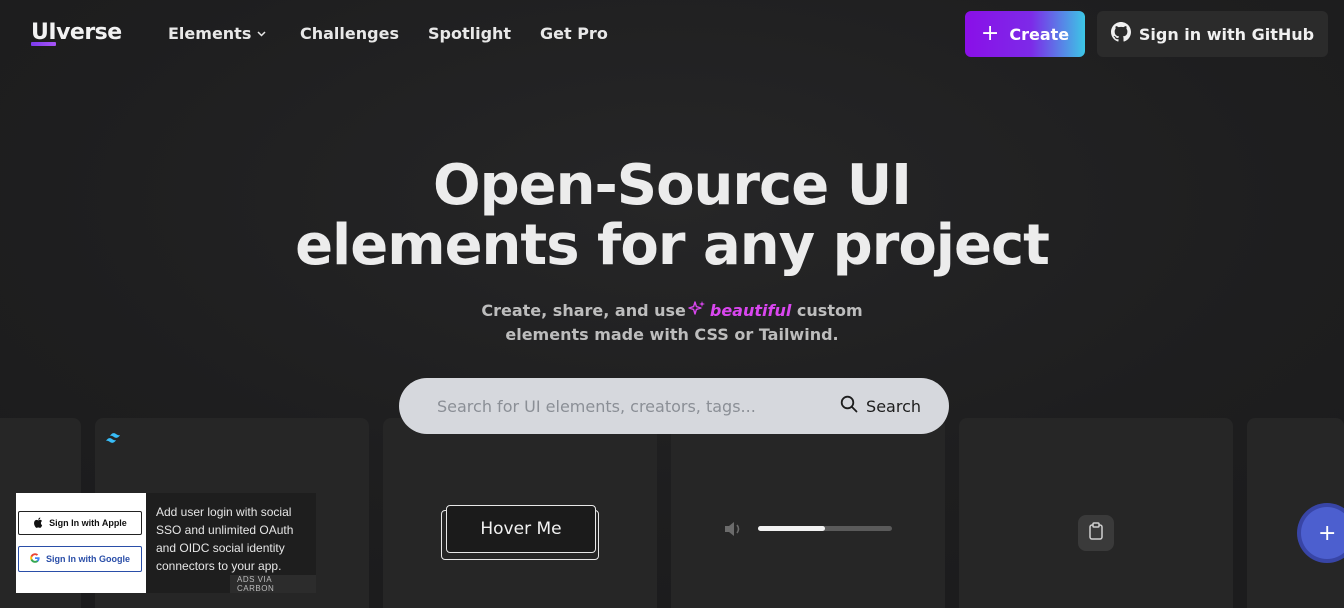 This screenshot has height=608, width=1344. What do you see at coordinates (574, 34) in the screenshot?
I see `nav-get-pro: Get Pro` at bounding box center [574, 34].